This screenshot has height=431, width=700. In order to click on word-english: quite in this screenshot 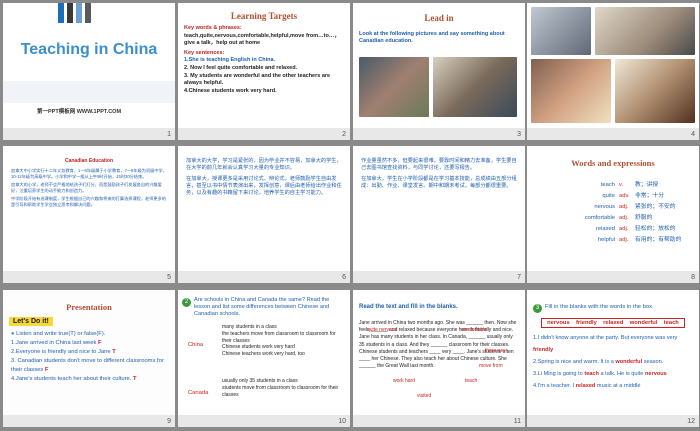, I will do `click(608, 196)`.